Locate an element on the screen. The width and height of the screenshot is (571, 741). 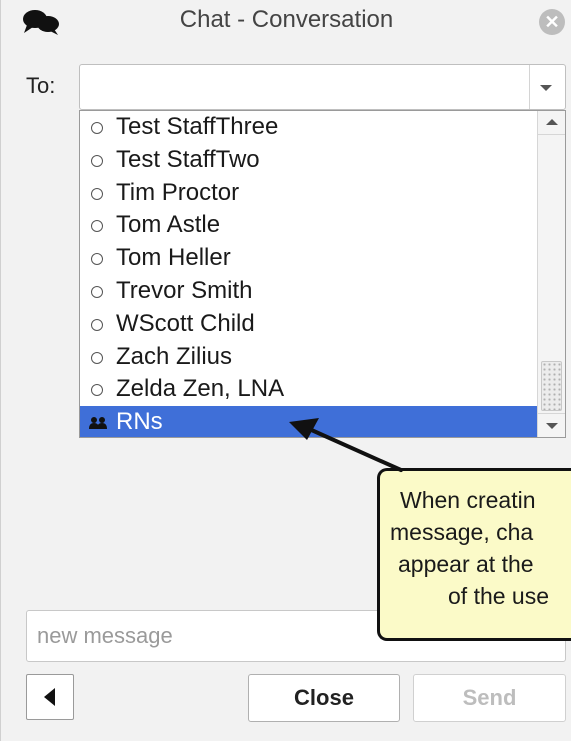
back-button is located at coordinates (50, 697).